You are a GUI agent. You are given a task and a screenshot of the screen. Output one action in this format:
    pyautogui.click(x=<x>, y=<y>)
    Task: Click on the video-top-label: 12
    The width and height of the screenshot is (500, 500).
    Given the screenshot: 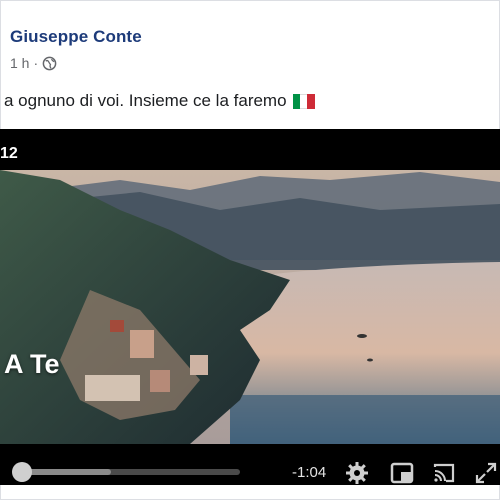 What is the action you would take?
    pyautogui.click(x=9, y=153)
    